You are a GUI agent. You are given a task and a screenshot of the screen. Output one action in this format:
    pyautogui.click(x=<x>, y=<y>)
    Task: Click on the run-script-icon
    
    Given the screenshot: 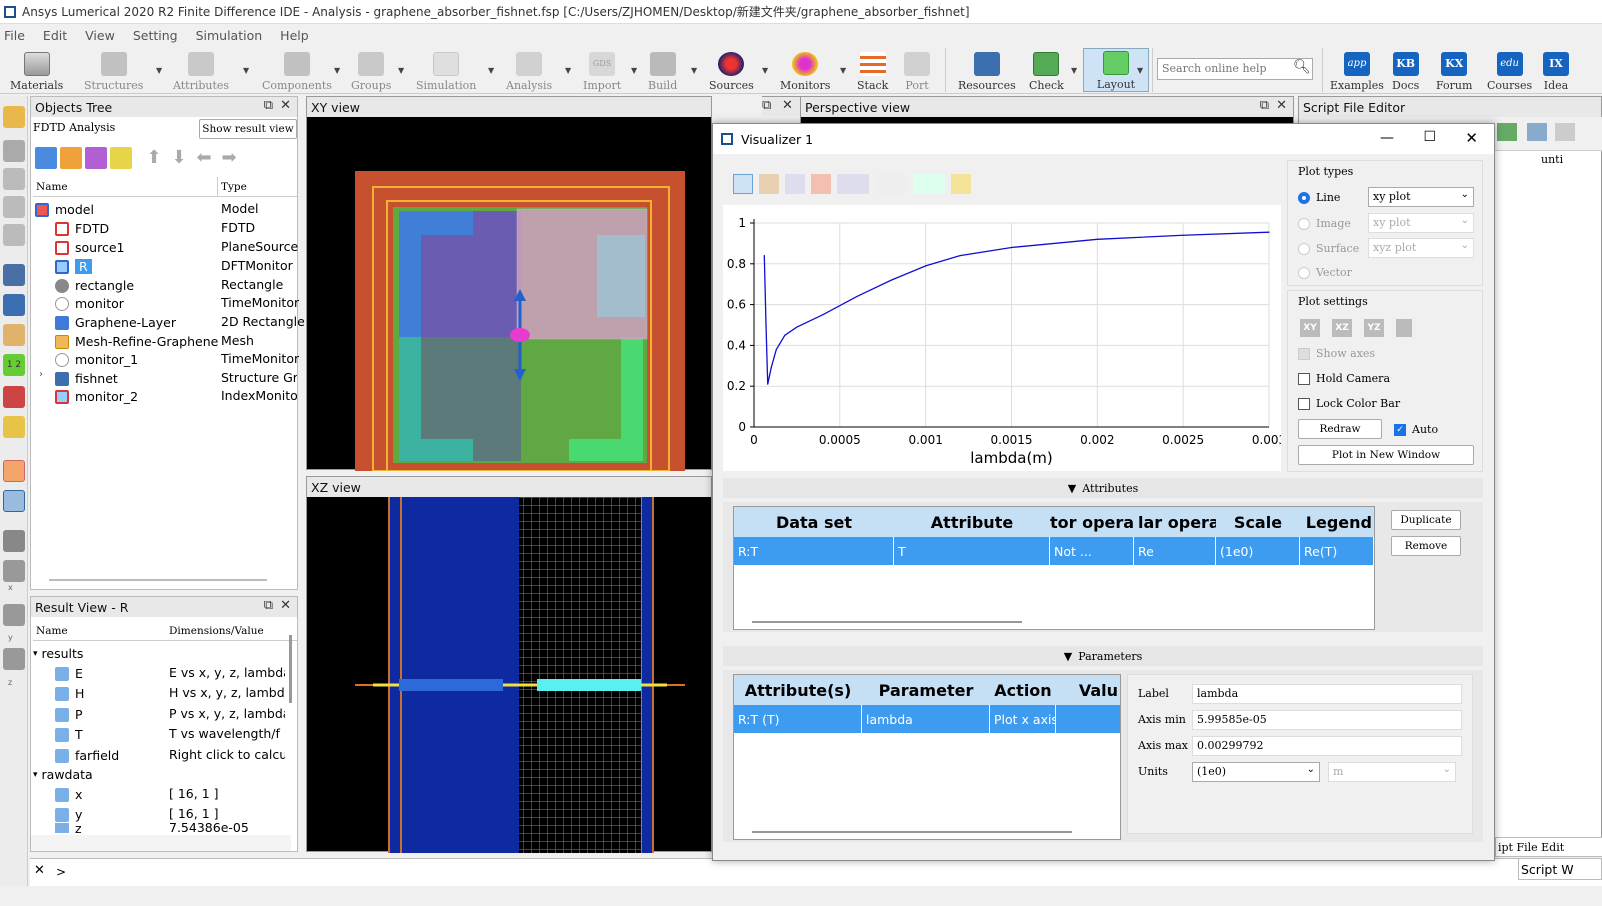 What is the action you would take?
    pyautogui.click(x=1507, y=132)
    